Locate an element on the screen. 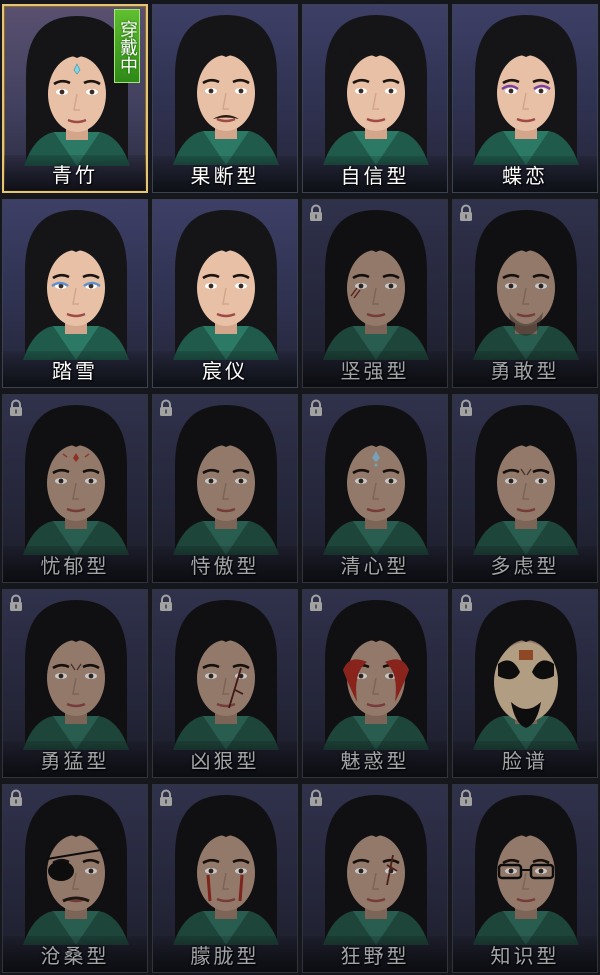  face-style-card: 穿戴中青竹 is located at coordinates (75, 98).